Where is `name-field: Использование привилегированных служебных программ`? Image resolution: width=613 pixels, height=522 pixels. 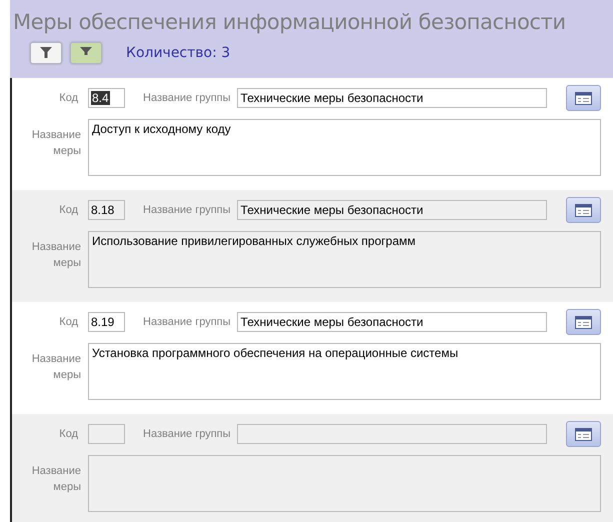
name-field: Использование привилегированных служебных программ is located at coordinates (344, 259).